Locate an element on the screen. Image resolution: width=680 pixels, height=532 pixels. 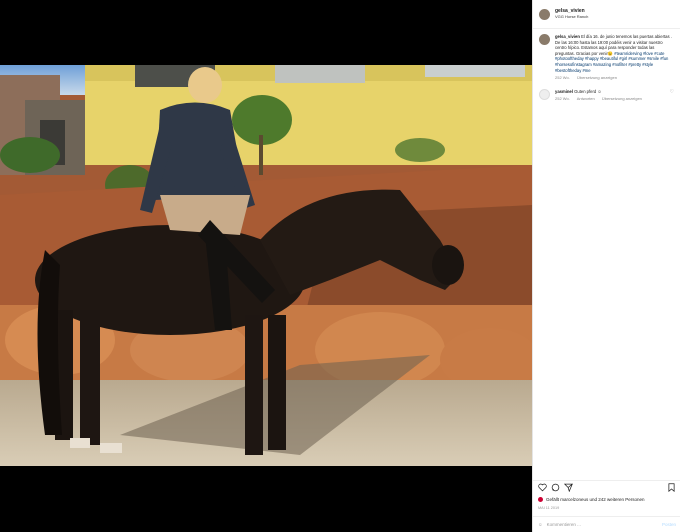
post-location: VGG Horse Ranch is located at coordinates (571, 17).